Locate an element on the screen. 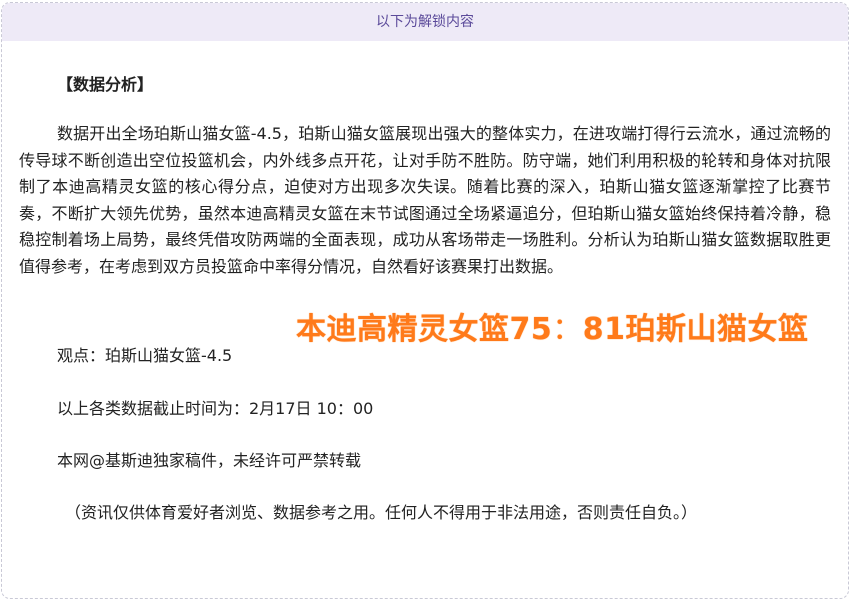 Image resolution: width=854 pixels, height=603 pixels. copyright-notice: 本网@基斯迪独家稿件，未经许可严禁转载 is located at coordinates (209, 460).